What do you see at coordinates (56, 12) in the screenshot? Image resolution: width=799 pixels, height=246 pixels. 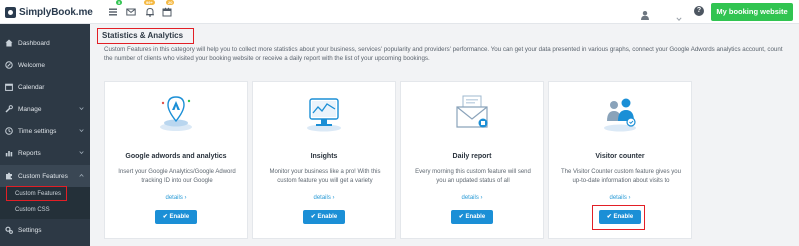 I see `logo-text: SimplyBook.me` at bounding box center [56, 12].